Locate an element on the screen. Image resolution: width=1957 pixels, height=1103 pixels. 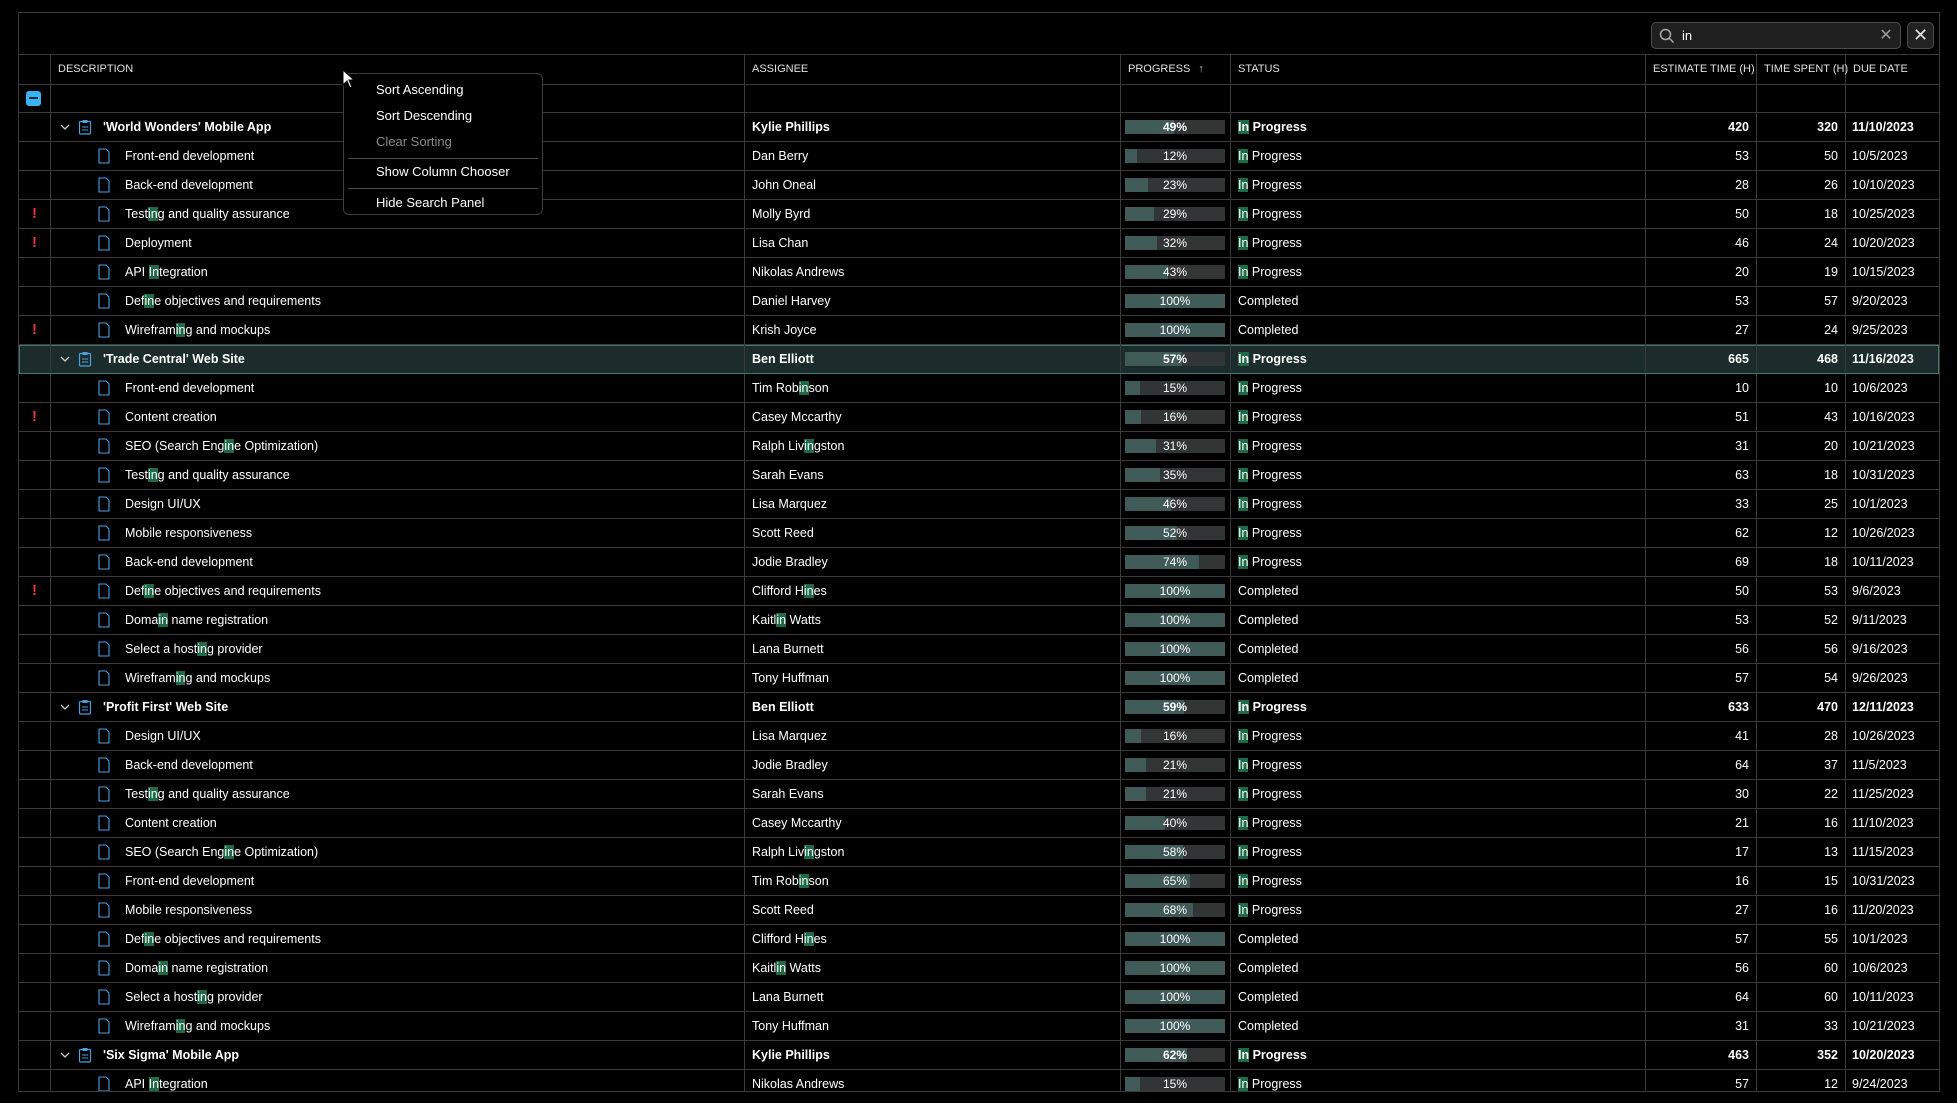
progress-cell: 58% is located at coordinates (1176, 852).